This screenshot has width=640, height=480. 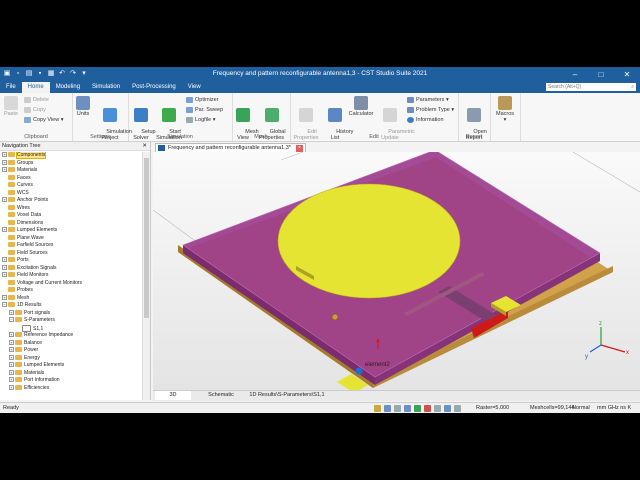 I want to click on mesh-icon, so click(x=397, y=408).